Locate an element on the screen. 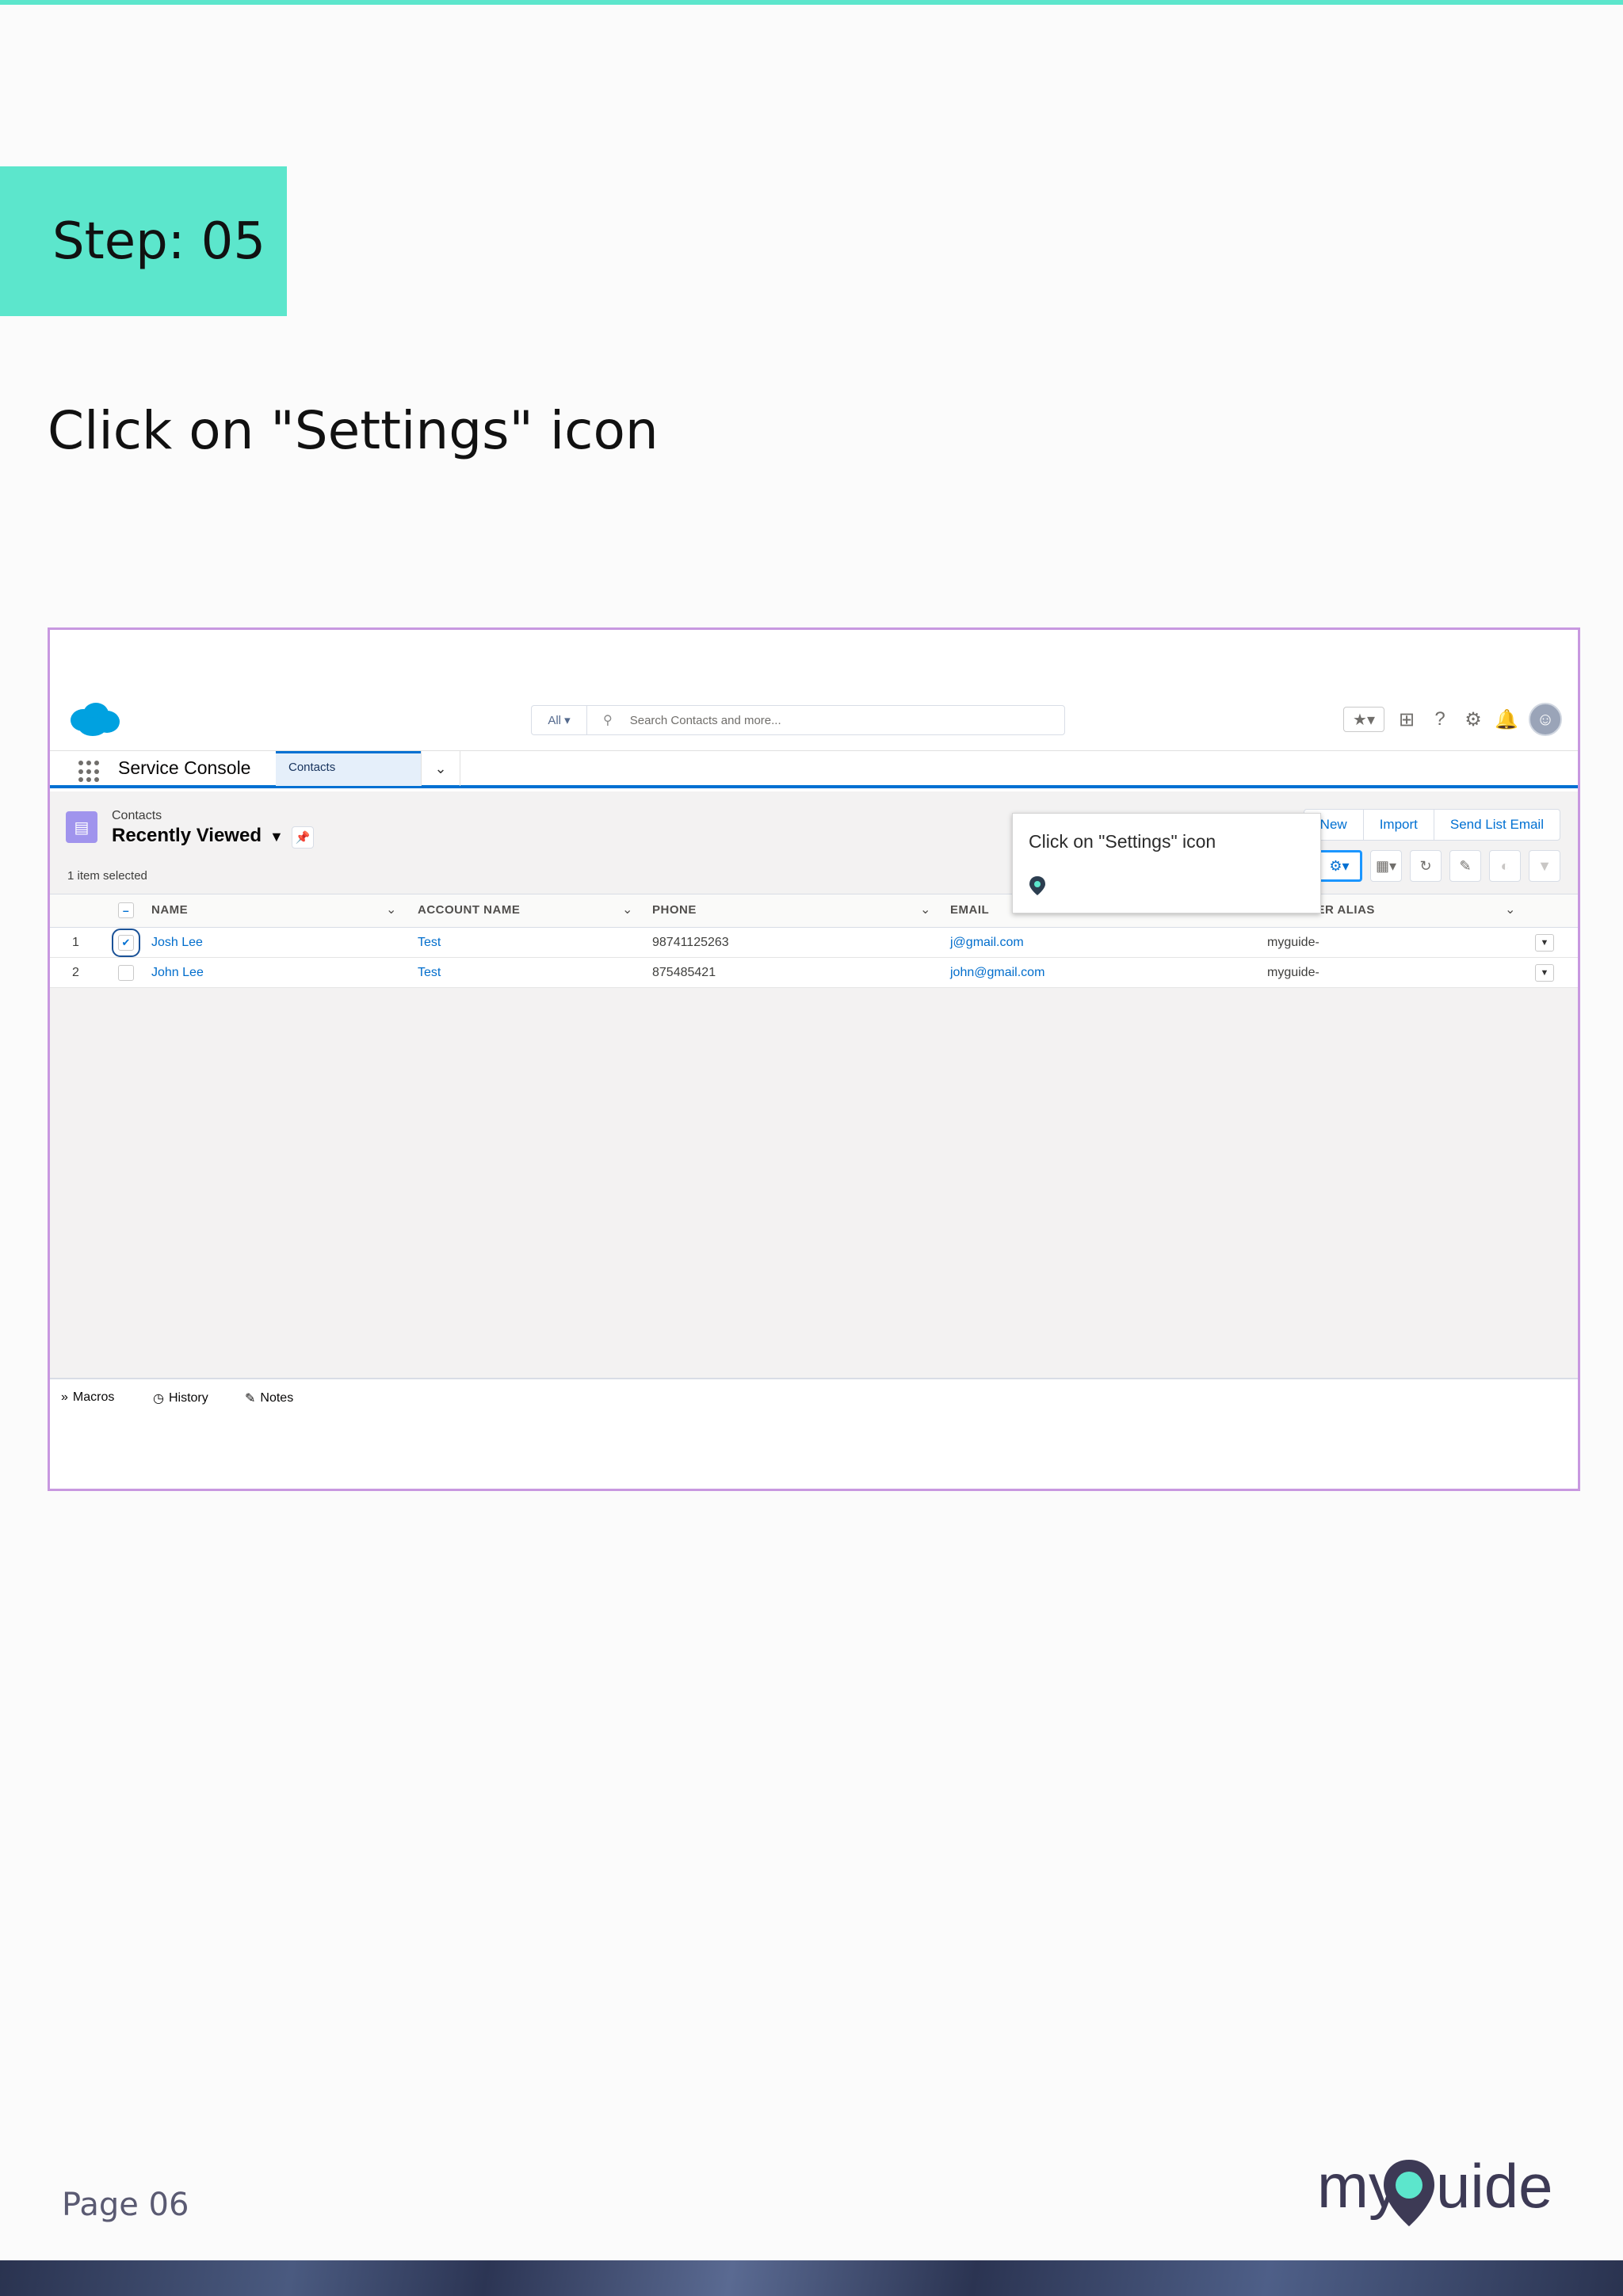  column-header-email: EMAIL is located at coordinates (969, 910).